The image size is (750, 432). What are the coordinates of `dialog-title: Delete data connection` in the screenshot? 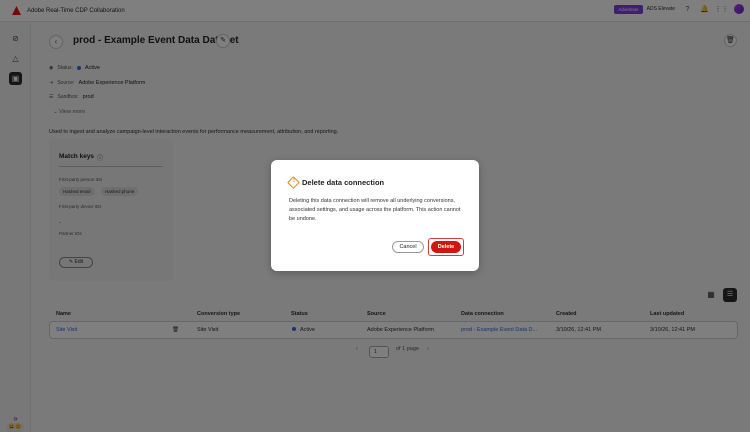 It's located at (343, 182).